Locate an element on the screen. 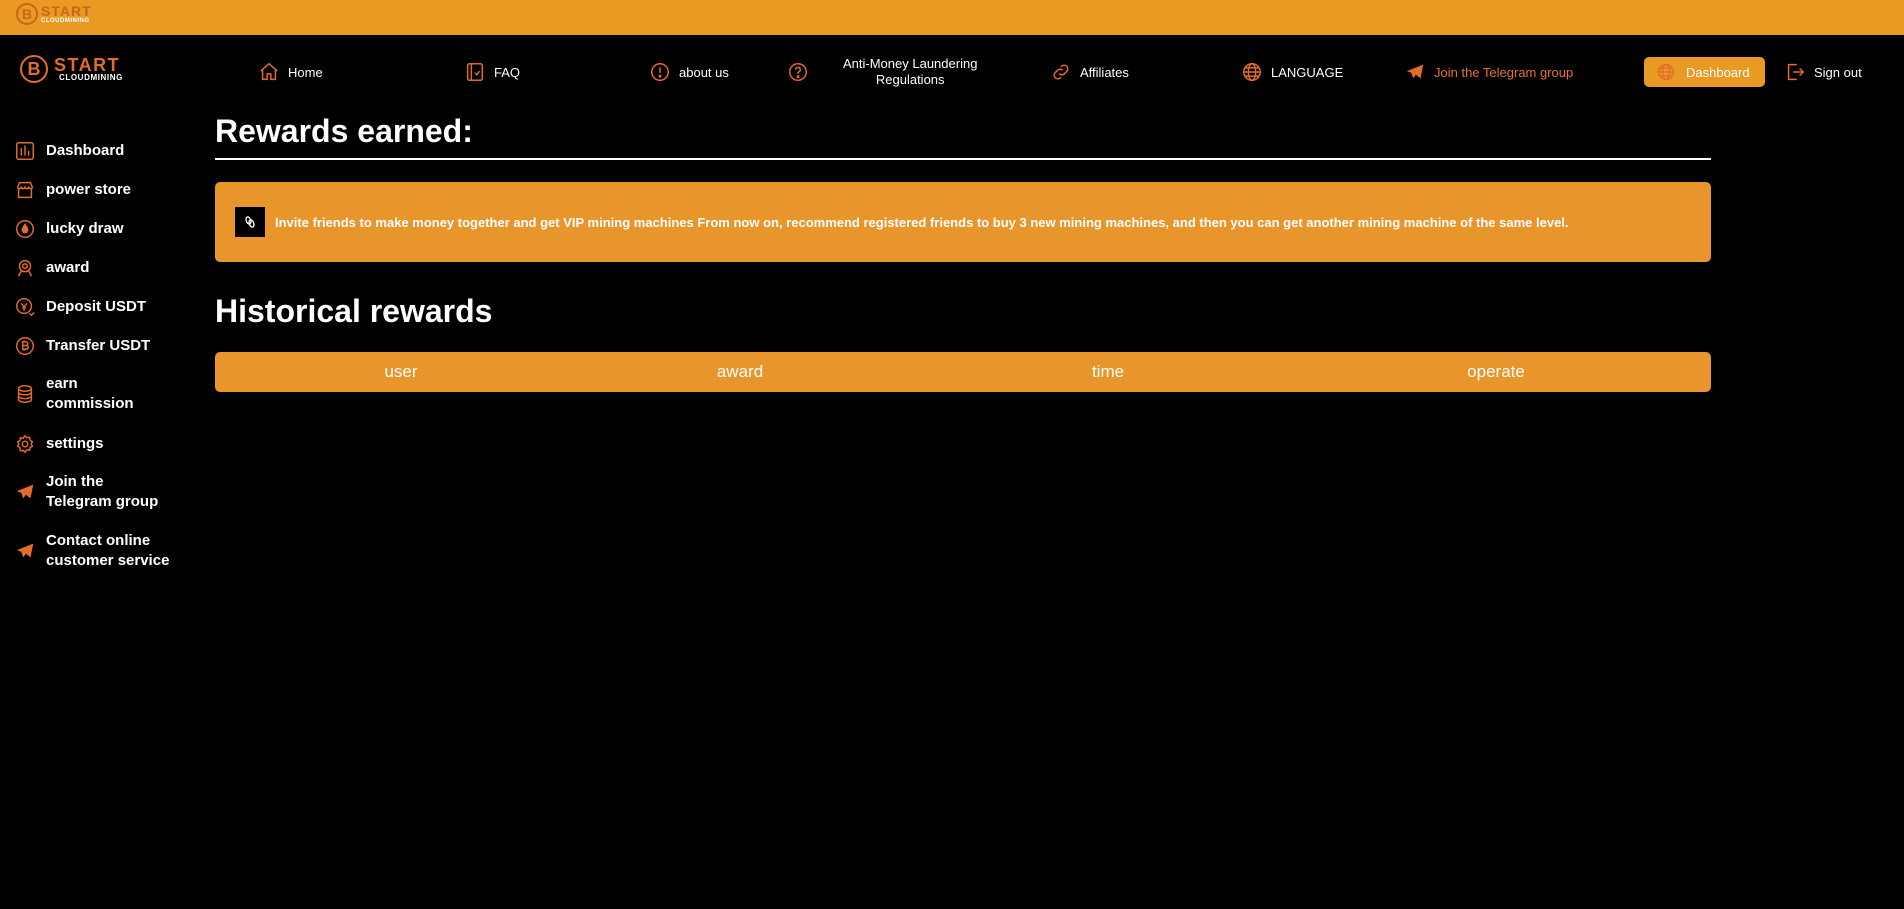 Image resolution: width=1904 pixels, height=909 pixels. coins-icon is located at coordinates (25, 394).